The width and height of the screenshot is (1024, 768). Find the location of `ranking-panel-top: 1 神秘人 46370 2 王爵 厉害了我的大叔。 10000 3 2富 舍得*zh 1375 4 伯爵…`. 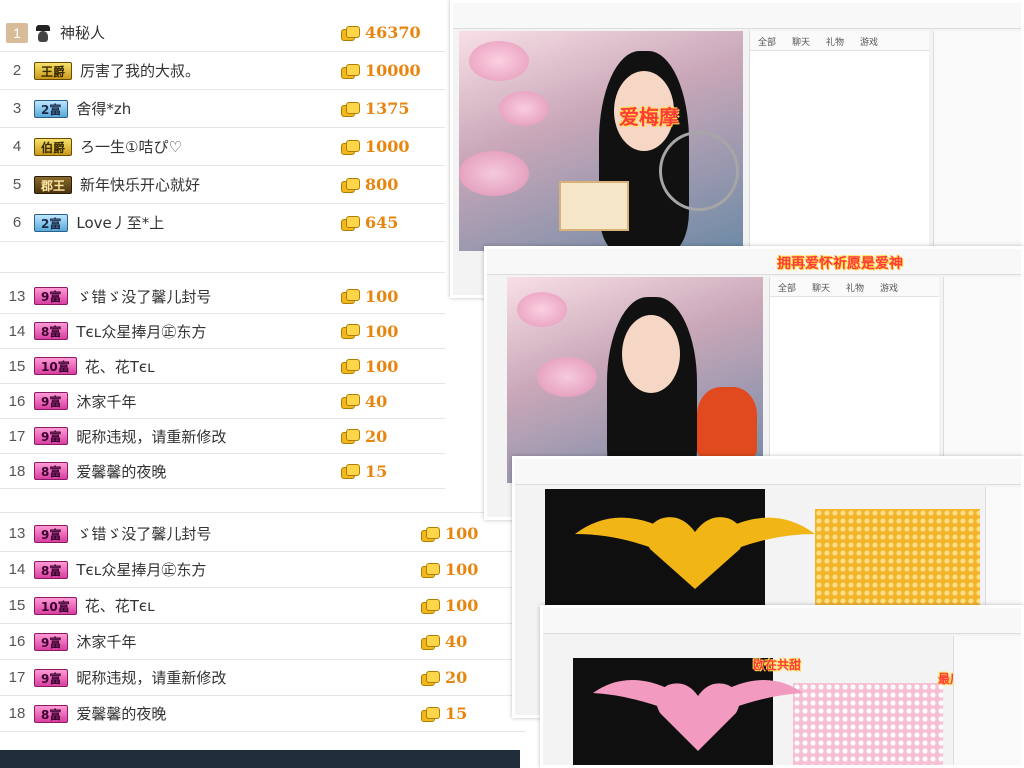

ranking-panel-top: 1 神秘人 46370 2 王爵 厉害了我的大叔。 10000 3 2富 舍得*zh 1375 4 伯爵… is located at coordinates (222, 125).